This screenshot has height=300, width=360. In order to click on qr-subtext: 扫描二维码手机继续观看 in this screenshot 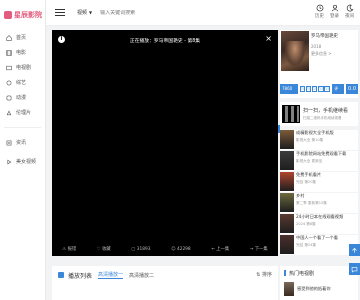, I will do `click(322, 118)`.